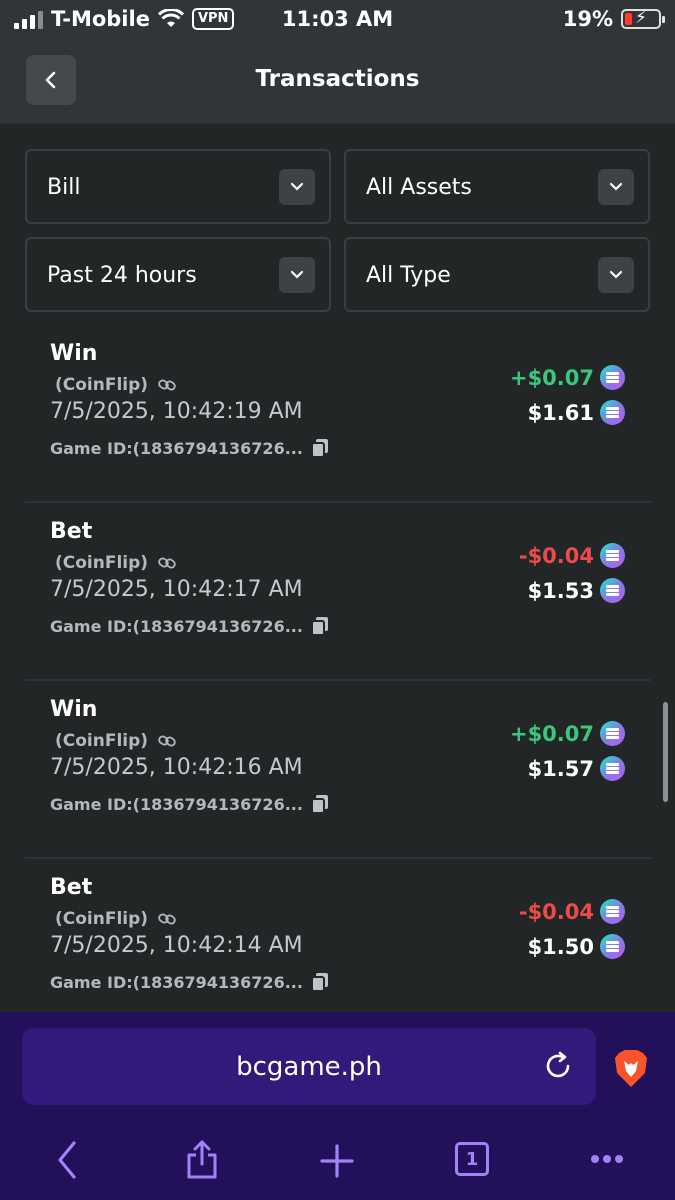 This screenshot has height=1200, width=675. I want to click on transaction-balance: $1.61, so click(576, 412).